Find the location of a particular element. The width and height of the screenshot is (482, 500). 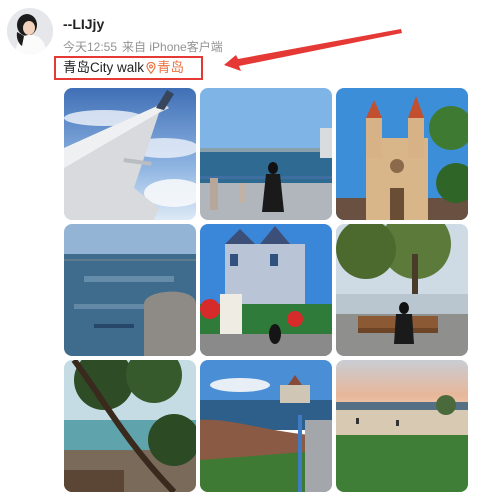

photo-park-bench is located at coordinates (402, 290).